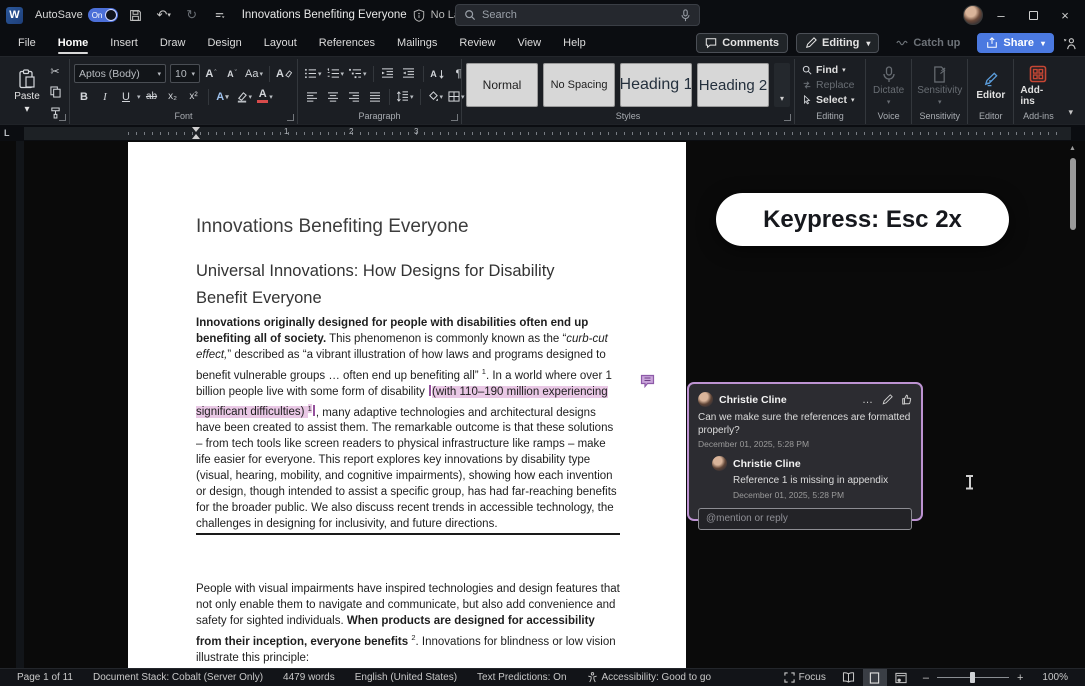 This screenshot has height=686, width=1085. I want to click on accessibility-indicator: Accessibility: Good to go, so click(649, 677).